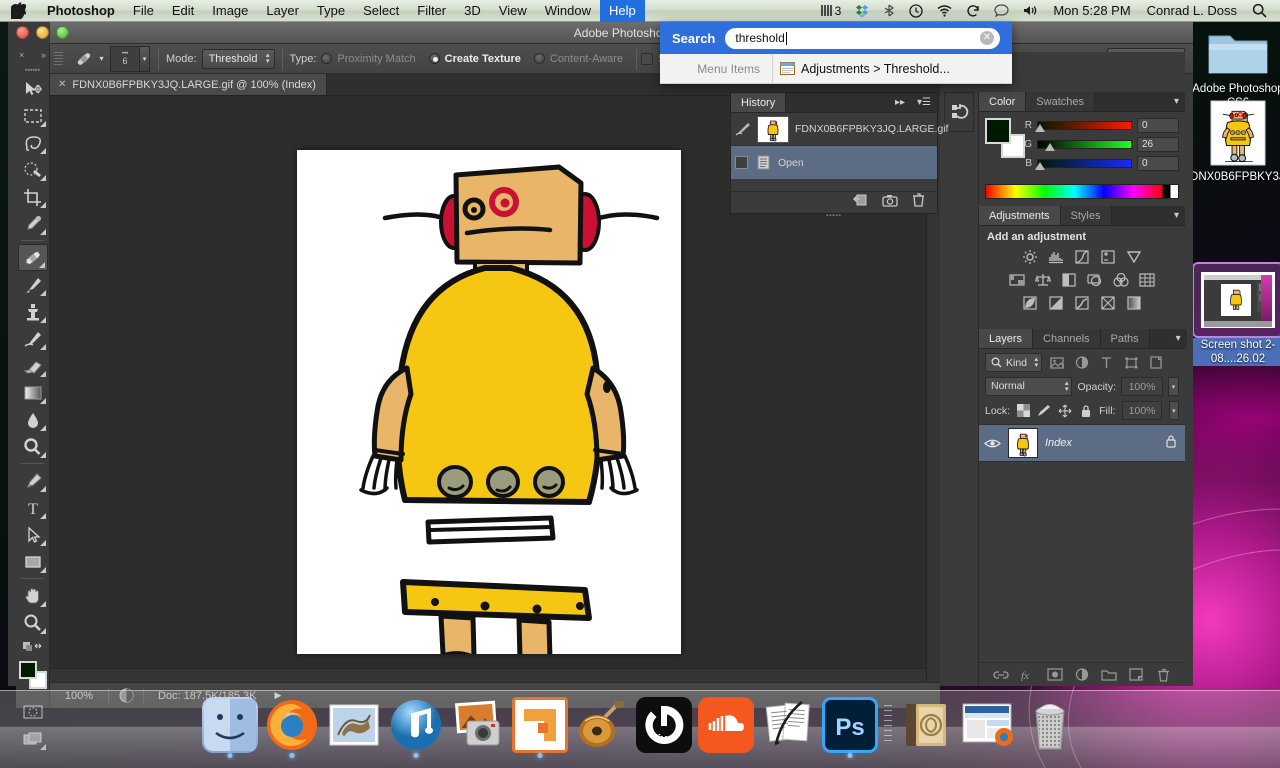 This screenshot has width=1280, height=768. What do you see at coordinates (1065, 411) in the screenshot?
I see `lock-position-icon` at bounding box center [1065, 411].